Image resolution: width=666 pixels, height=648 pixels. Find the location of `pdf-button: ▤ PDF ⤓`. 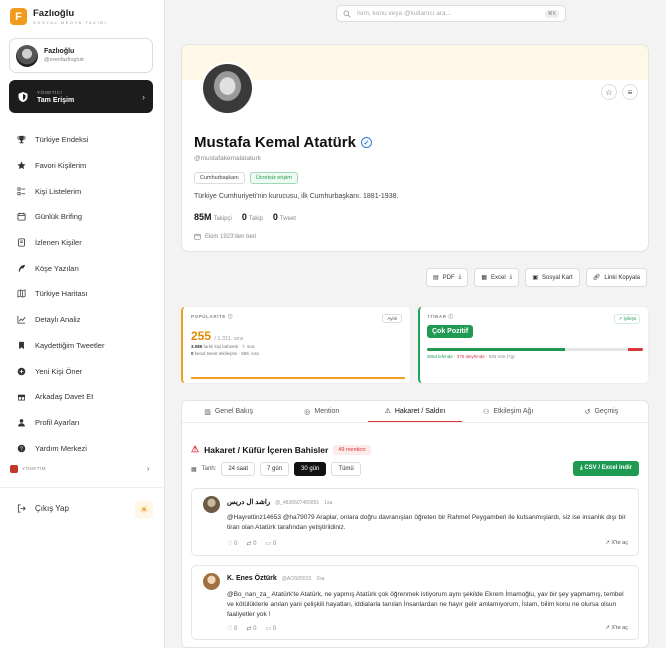

pdf-button: ▤ PDF ⤓ is located at coordinates (447, 277).